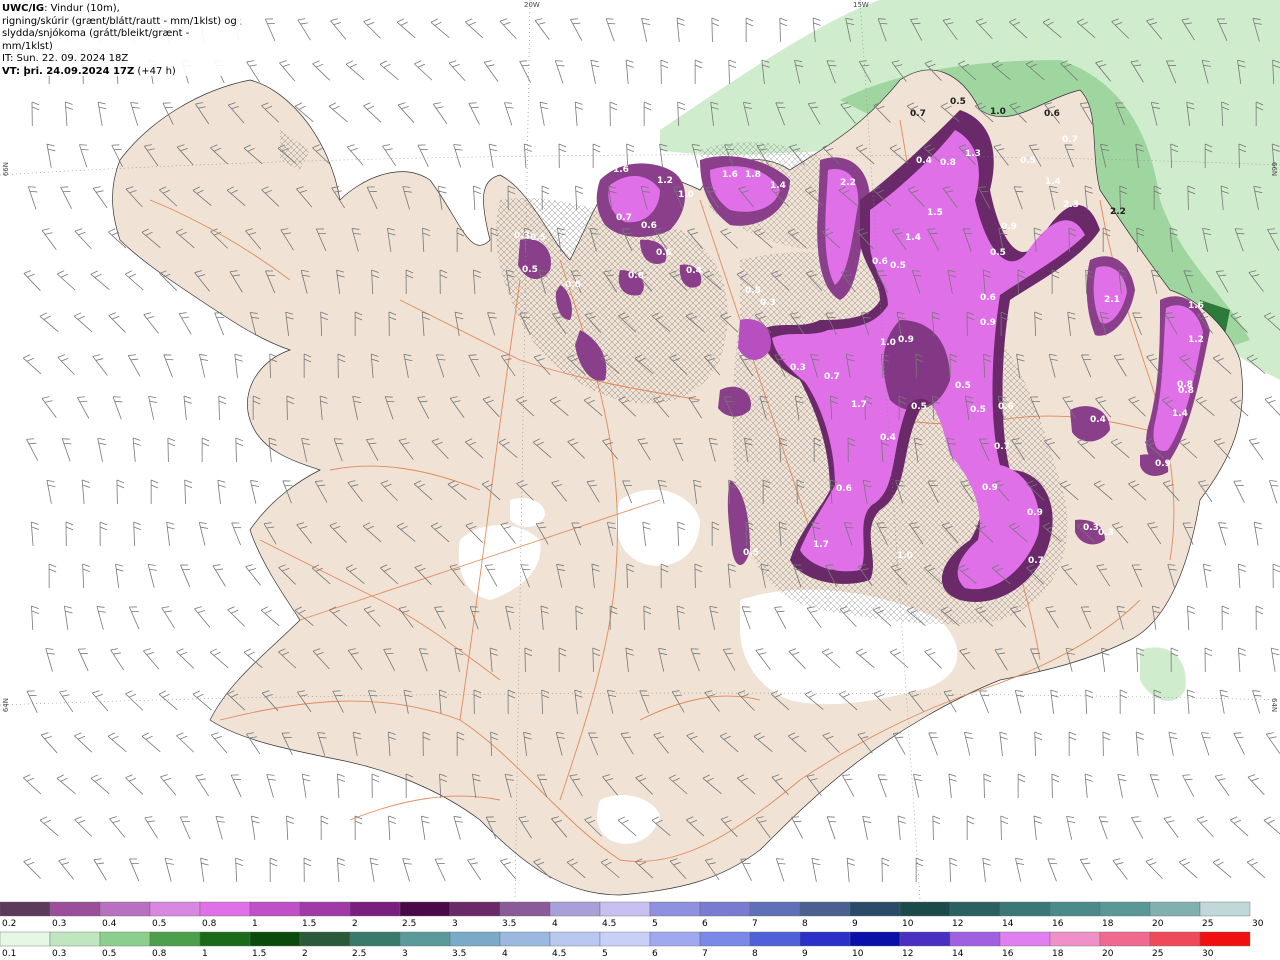 The height and width of the screenshot is (960, 1280). I want to click on rain-legend-label: 8, so click(755, 954).